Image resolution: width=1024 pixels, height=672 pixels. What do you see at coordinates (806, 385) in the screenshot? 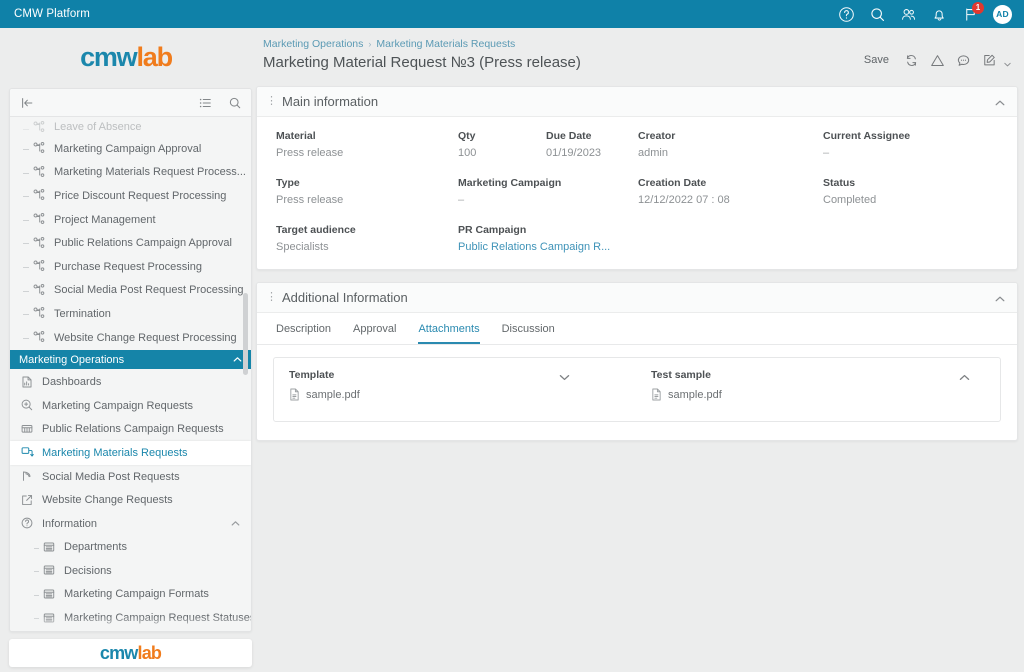
I see `attachment-group-test-sample: Test sample sample.pdf` at bounding box center [806, 385].